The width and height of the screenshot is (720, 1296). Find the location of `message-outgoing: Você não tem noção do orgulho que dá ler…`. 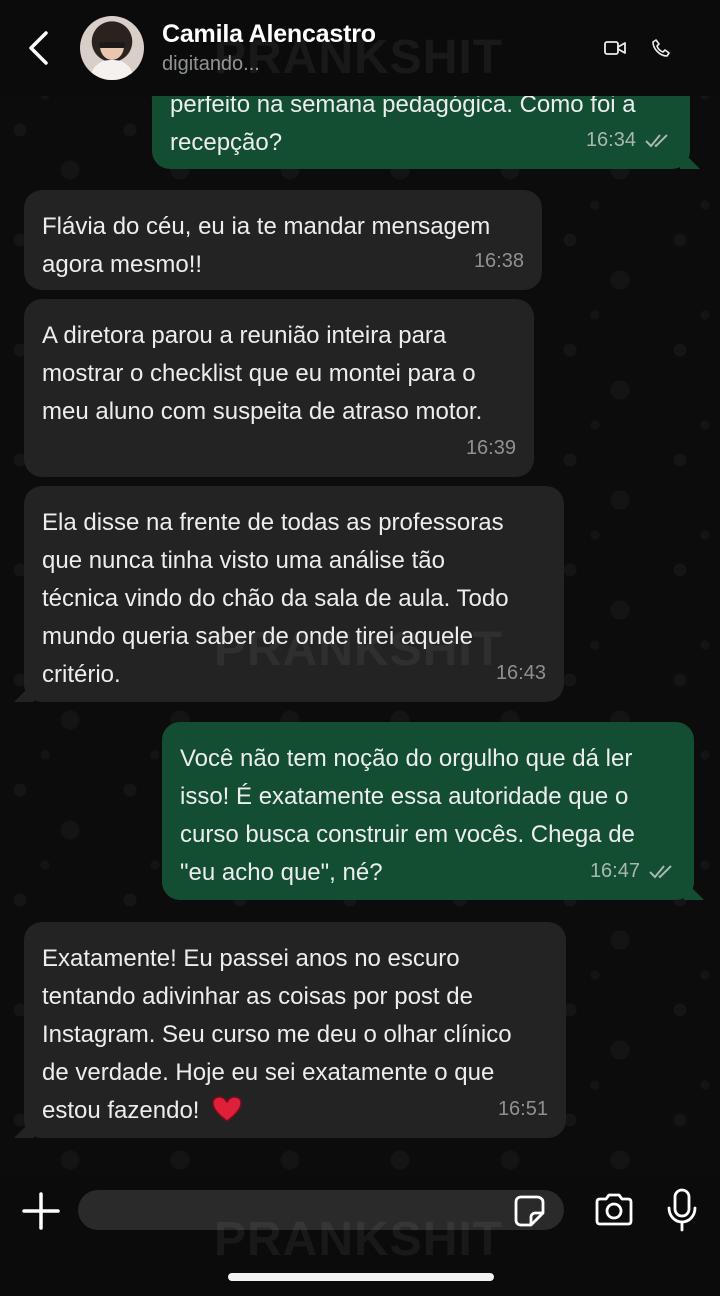

message-outgoing: Você não tem noção do orgulho que dá ler… is located at coordinates (433, 811).